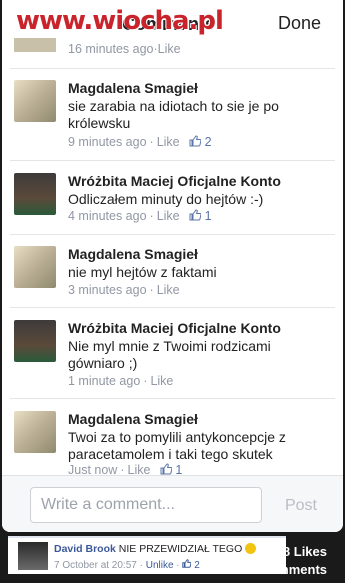 The image size is (345, 583). Describe the element at coordinates (146, 505) in the screenshot. I see `comment-input` at that location.